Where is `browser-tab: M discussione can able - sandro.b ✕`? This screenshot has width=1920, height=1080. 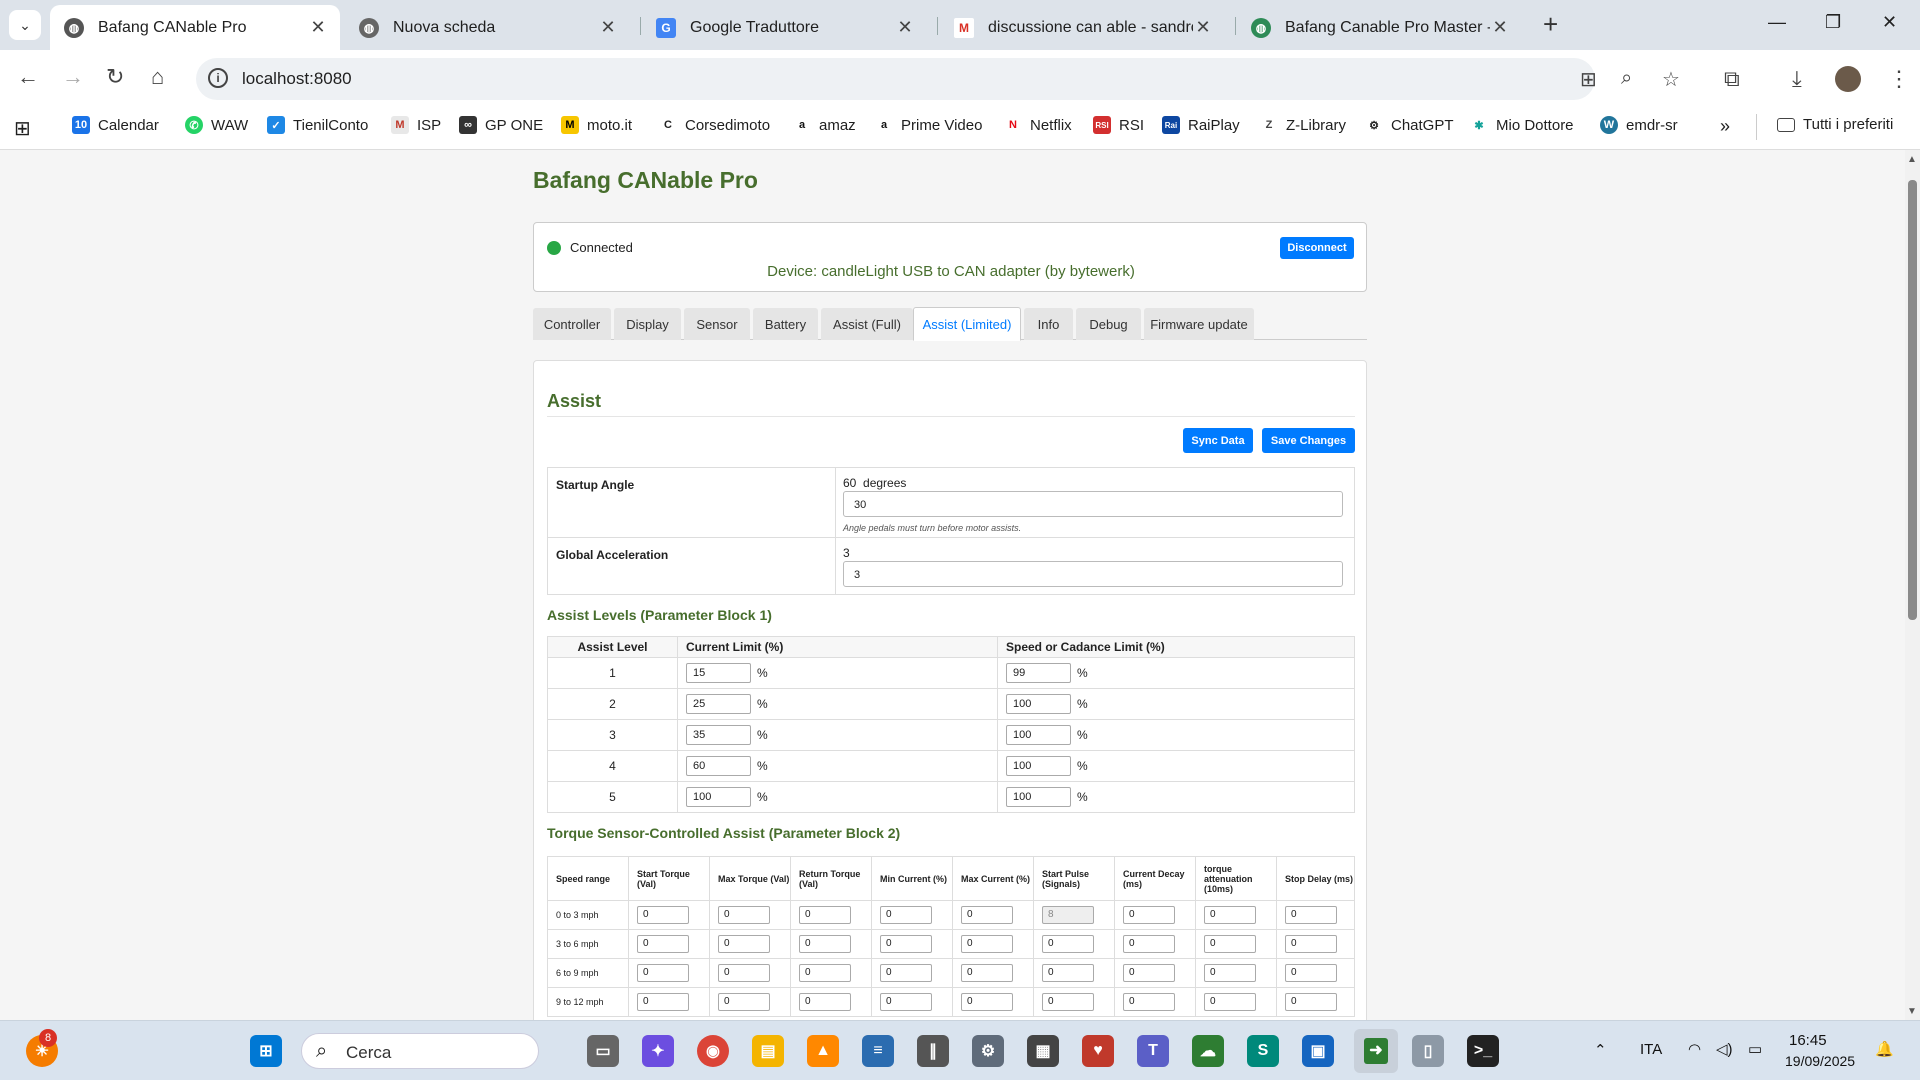
browser-tab: M discussione can able - sandro.b ✕ is located at coordinates (1082, 27).